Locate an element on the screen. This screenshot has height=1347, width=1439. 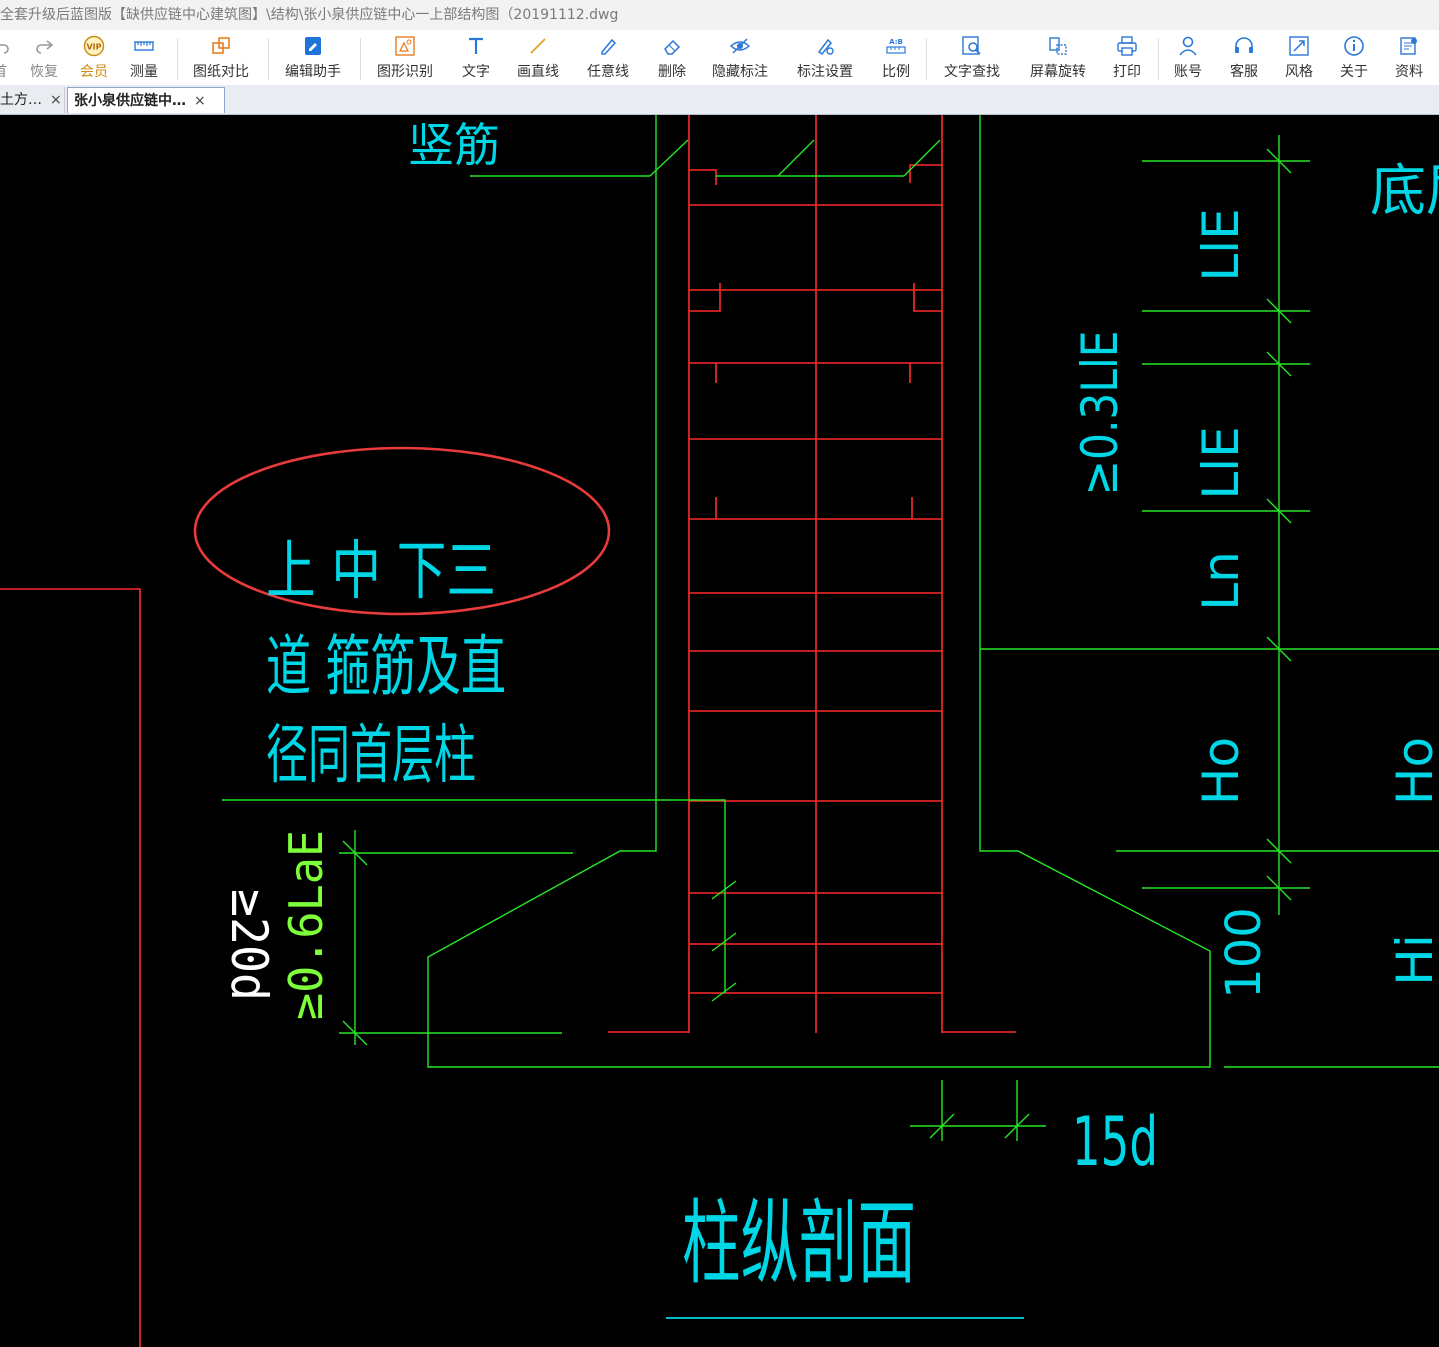
scale-button: A:B 比例 is located at coordinates (896, 58).